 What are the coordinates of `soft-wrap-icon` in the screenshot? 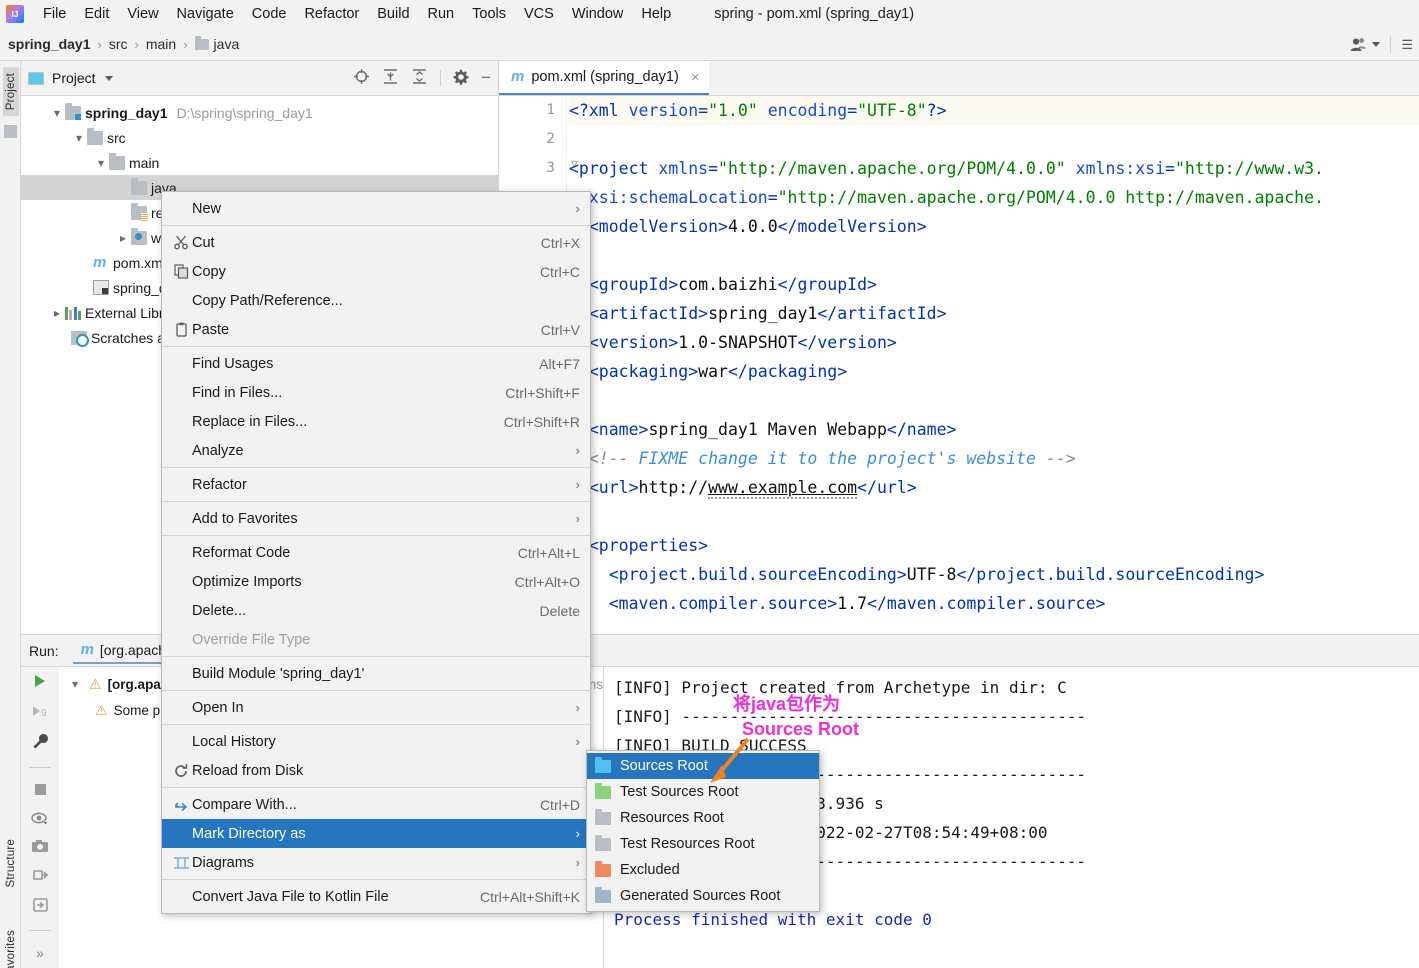 It's located at (40, 906).